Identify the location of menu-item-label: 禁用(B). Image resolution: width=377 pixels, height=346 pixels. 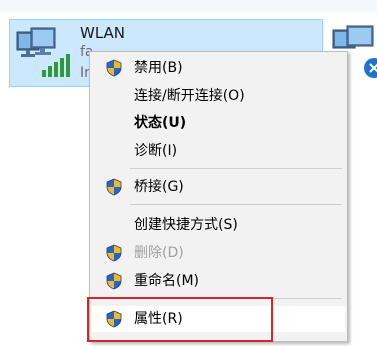
(158, 68).